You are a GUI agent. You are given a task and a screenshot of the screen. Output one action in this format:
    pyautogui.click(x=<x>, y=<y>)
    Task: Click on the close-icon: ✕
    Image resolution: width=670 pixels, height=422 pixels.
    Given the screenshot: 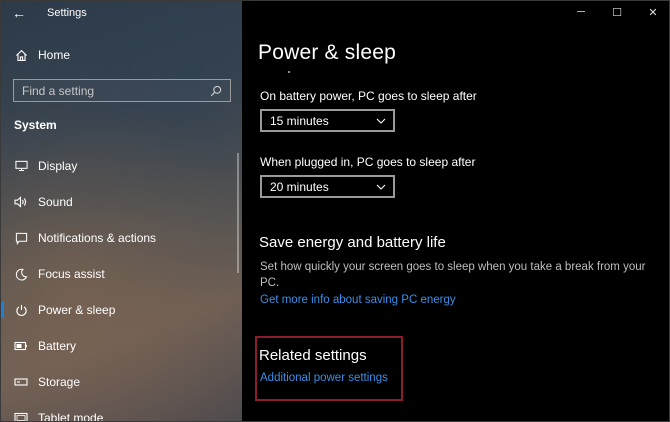 What is the action you would take?
    pyautogui.click(x=653, y=12)
    